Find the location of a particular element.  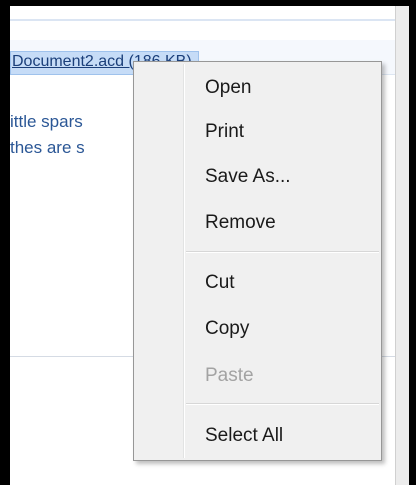

toolbar-strip-accent is located at coordinates (202, 20).